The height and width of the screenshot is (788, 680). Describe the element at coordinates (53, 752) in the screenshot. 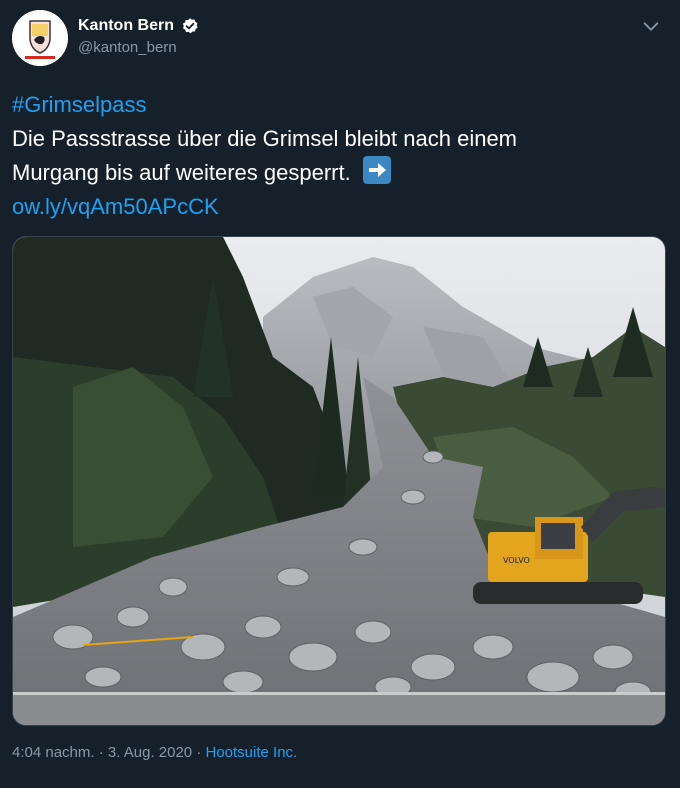

I see `tweet-time: 4:04 nachm.` at that location.